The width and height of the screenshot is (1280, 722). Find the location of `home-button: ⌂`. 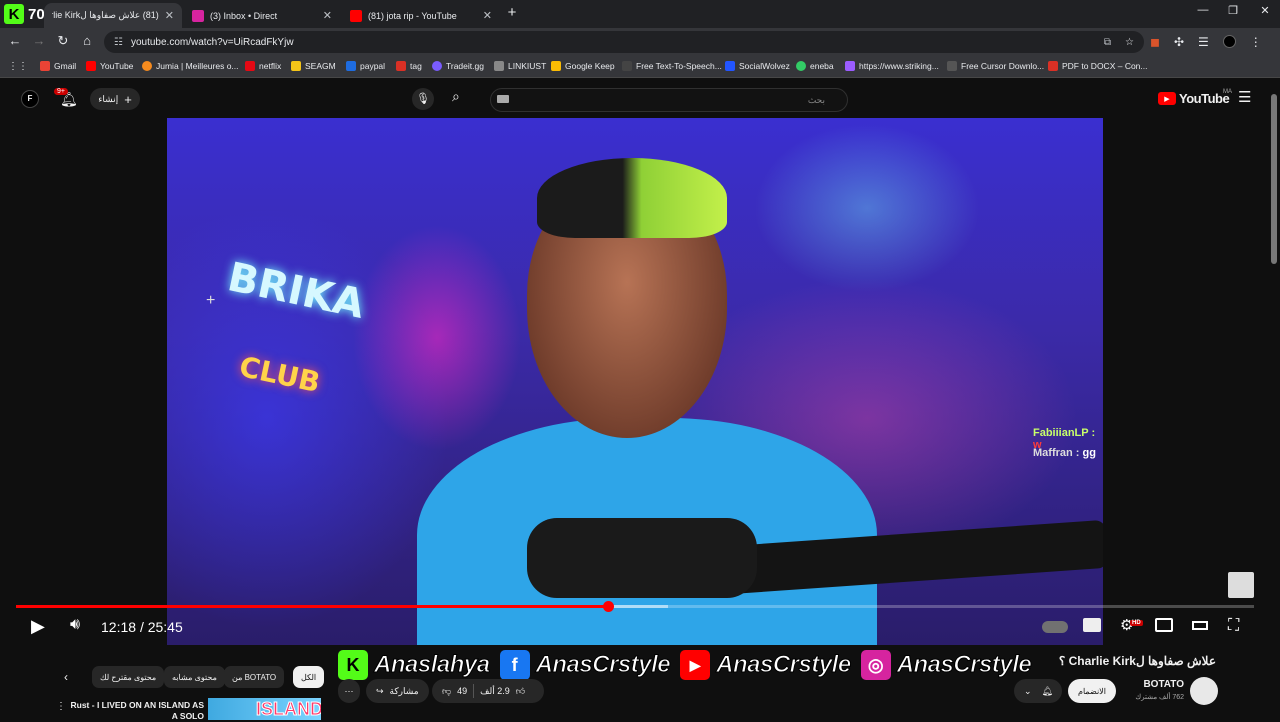

home-button: ⌂ is located at coordinates (87, 40).